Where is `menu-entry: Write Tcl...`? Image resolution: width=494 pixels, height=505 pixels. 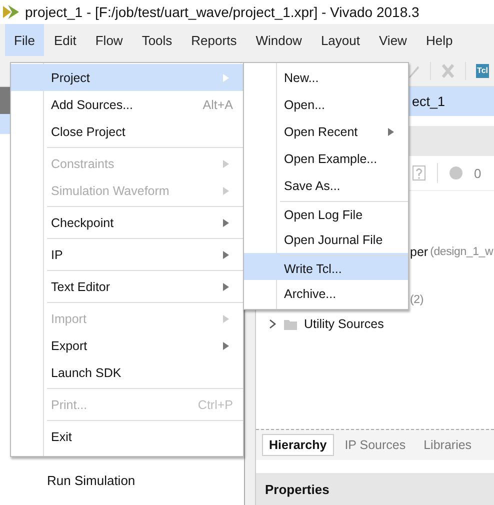 menu-entry: Write Tcl... is located at coordinates (326, 266).